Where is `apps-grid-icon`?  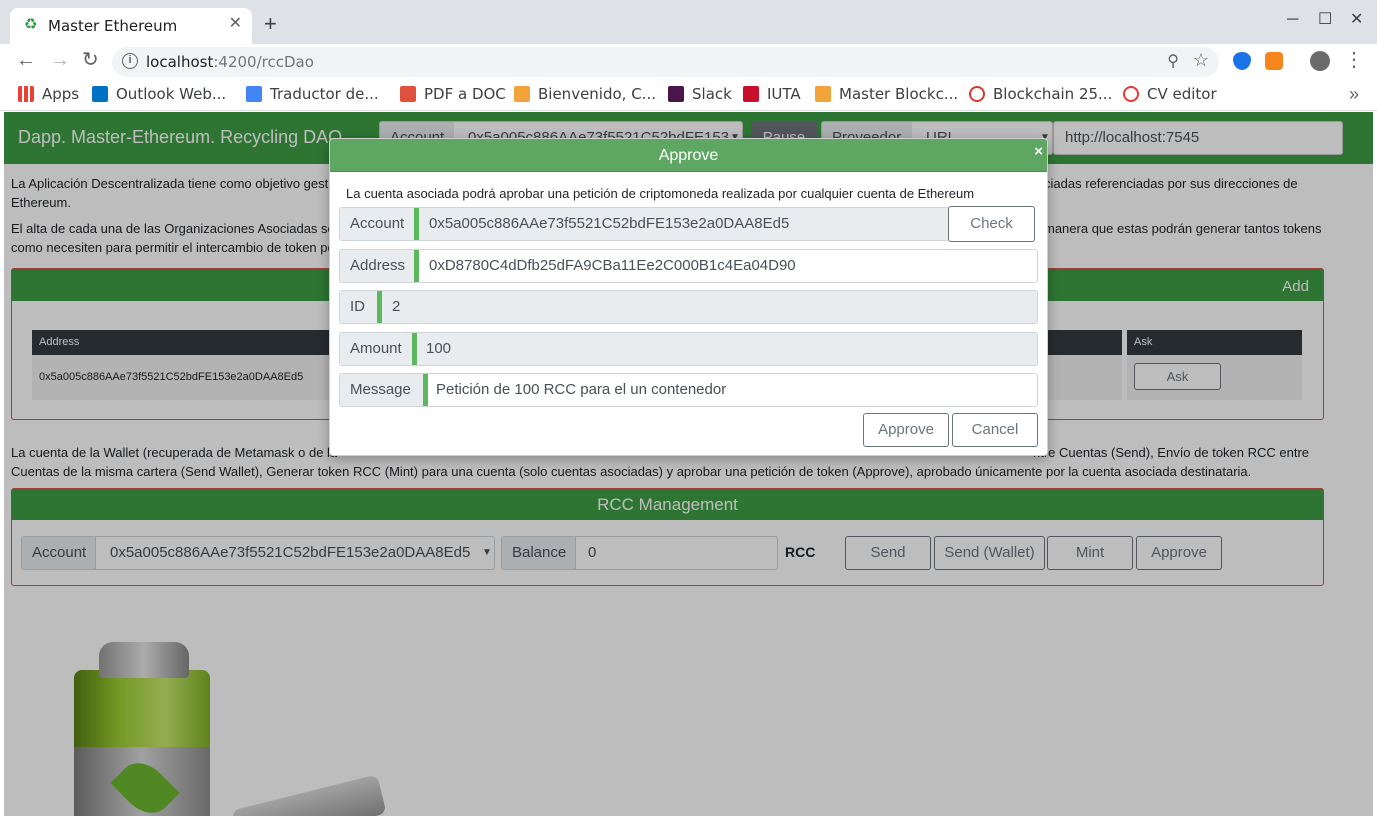
apps-grid-icon is located at coordinates (26, 94).